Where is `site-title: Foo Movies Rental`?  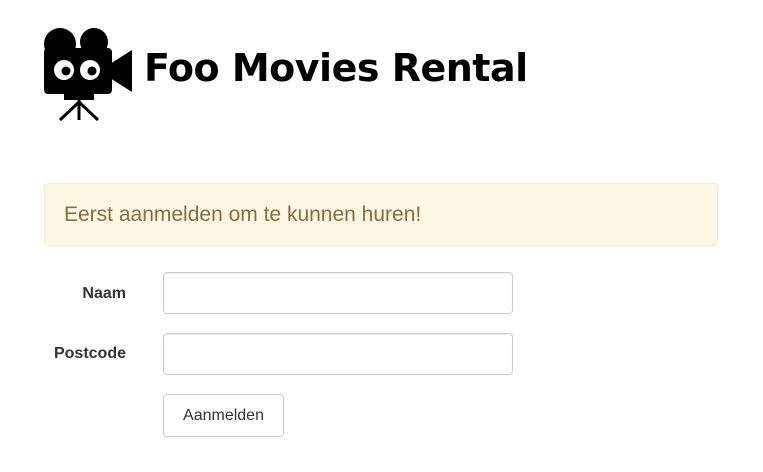
site-title: Foo Movies Rental is located at coordinates (336, 68).